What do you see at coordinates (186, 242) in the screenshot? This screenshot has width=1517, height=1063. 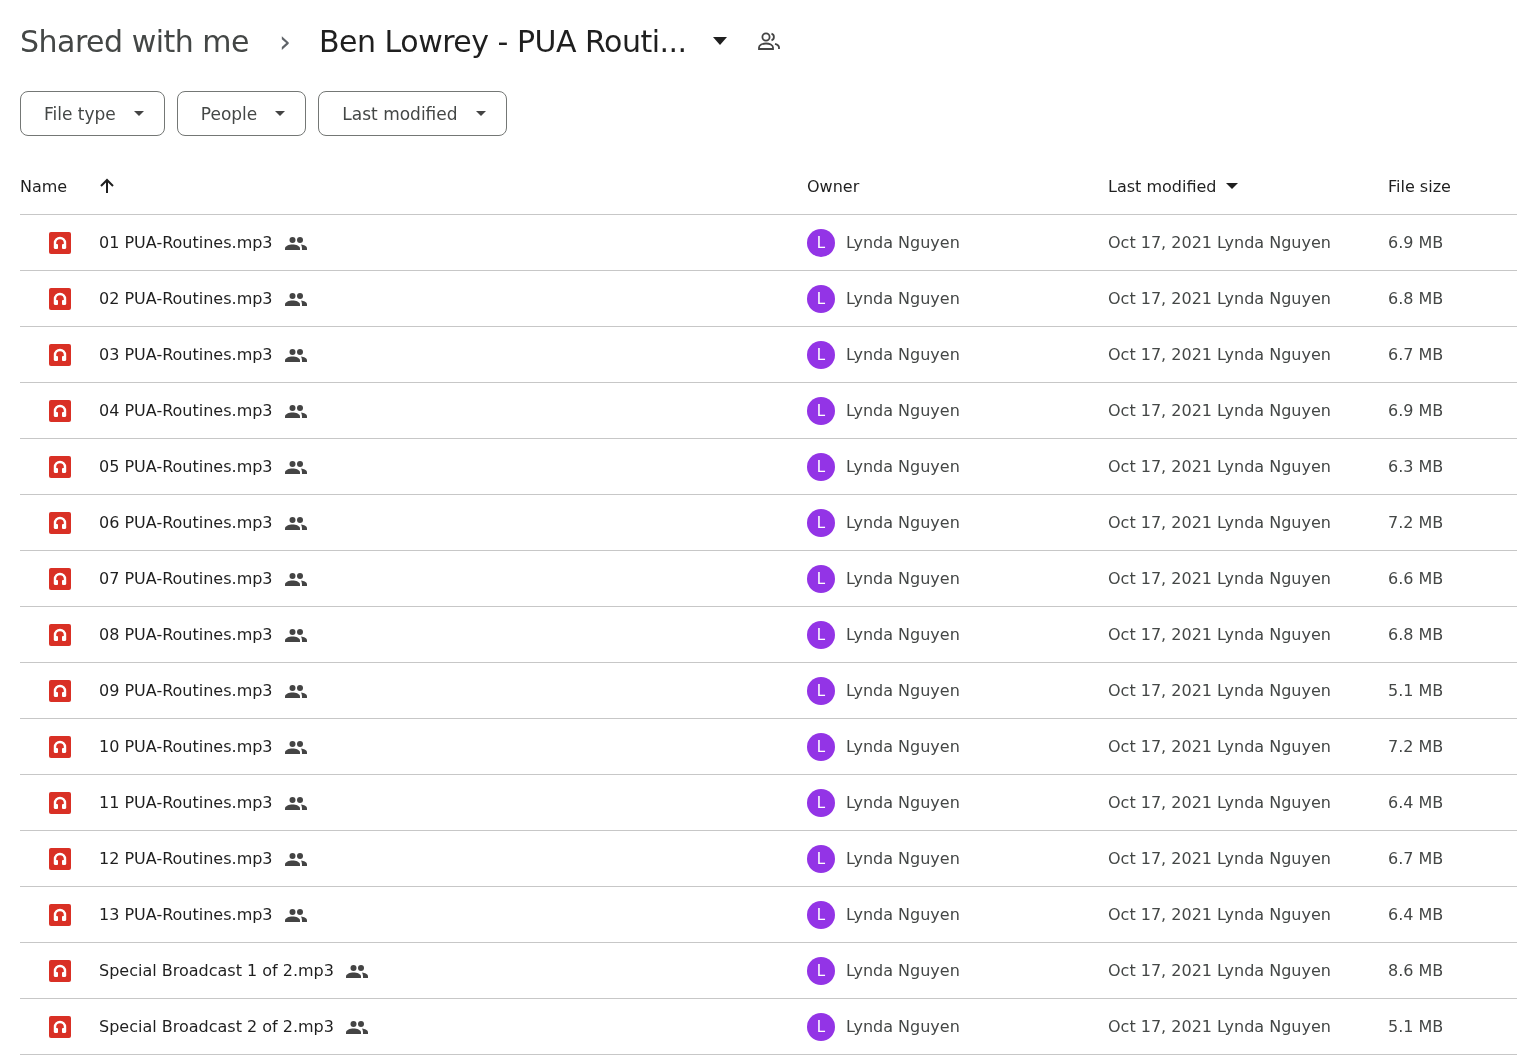 I see `file-name: 01 PUA-Routines.mp3` at bounding box center [186, 242].